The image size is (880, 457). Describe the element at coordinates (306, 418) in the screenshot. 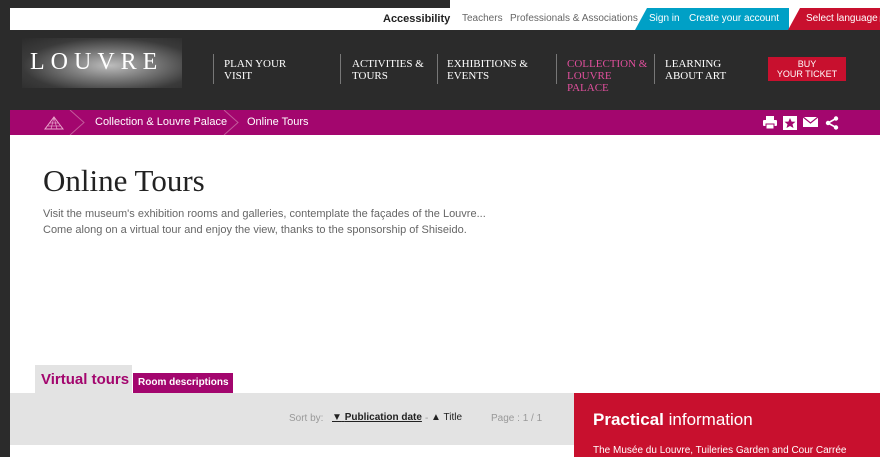

I see `sort-label: Sort by:` at that location.